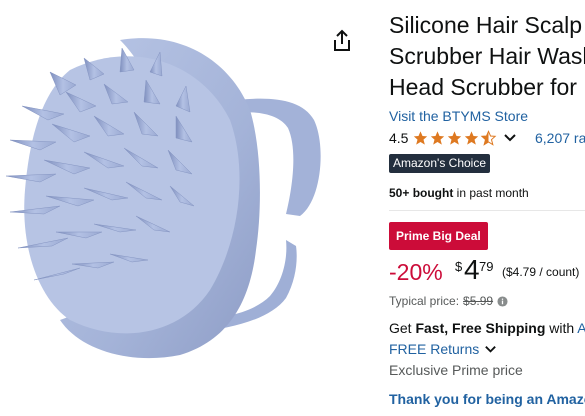  I want to click on rating-widget: 4.5, so click(453, 138).